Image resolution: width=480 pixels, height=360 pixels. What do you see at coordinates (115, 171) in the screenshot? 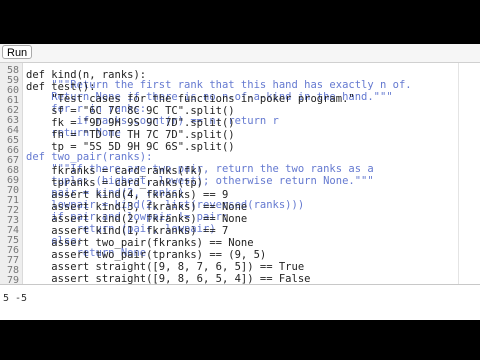
I see `code-line: fkranks = card_ranks(fk)` at bounding box center [115, 171].